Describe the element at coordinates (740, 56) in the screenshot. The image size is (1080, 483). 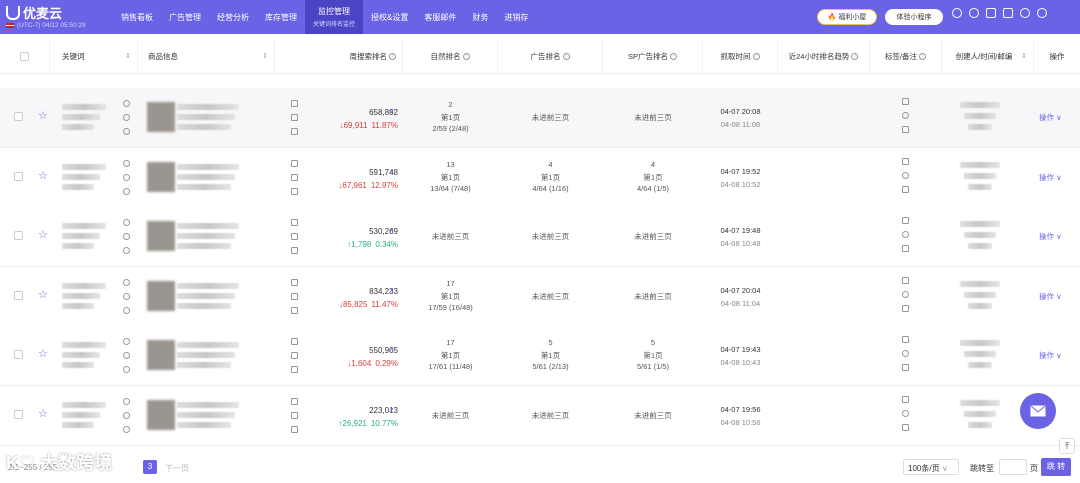
I see `col-time: 抓取时间?` at that location.